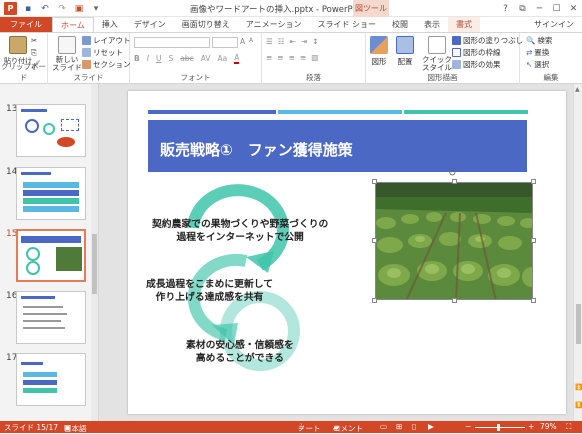 The image size is (582, 434). I want to click on maximize-button: ☐, so click(556, 8).